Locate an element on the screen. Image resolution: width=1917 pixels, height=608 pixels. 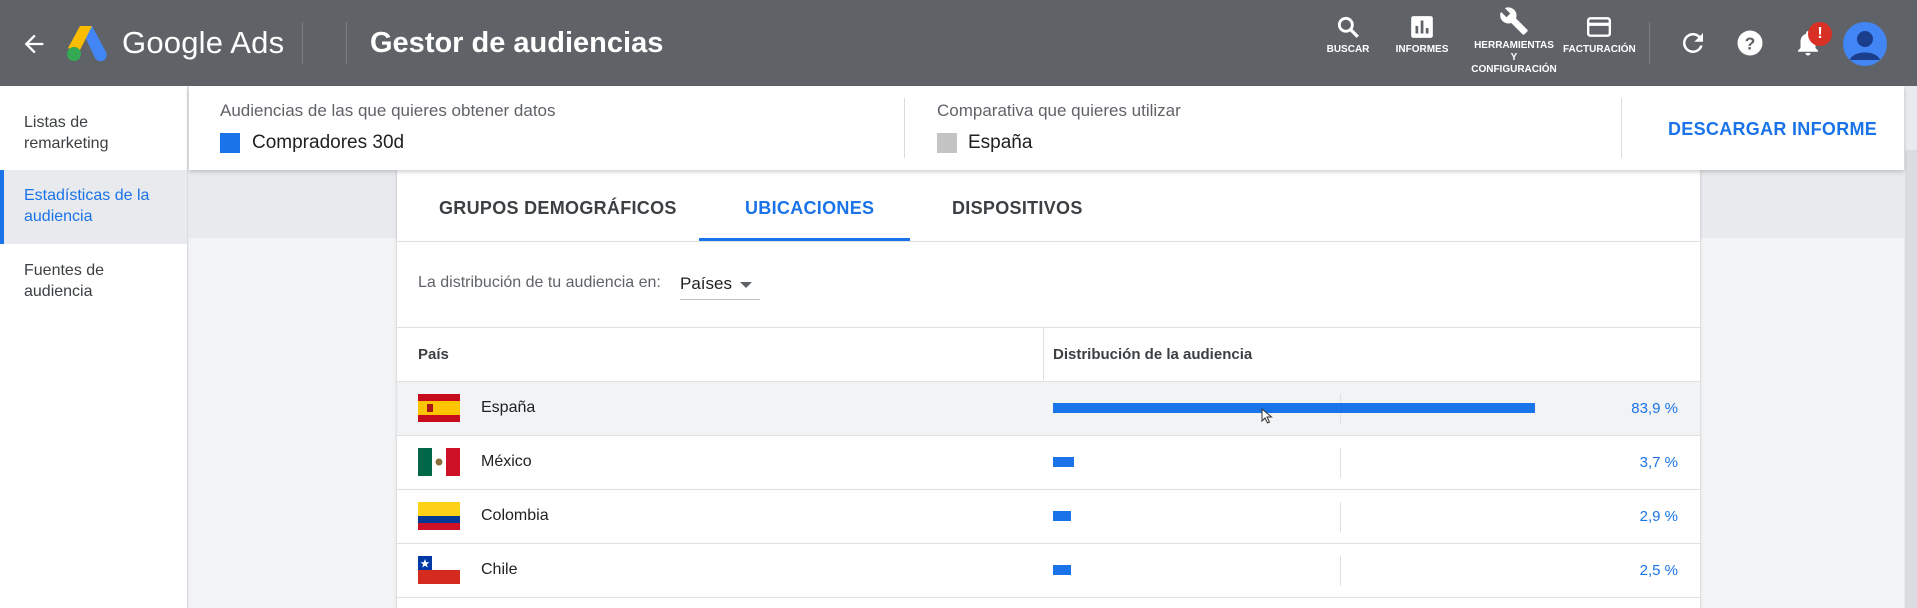
credit-card-icon is located at coordinates (1599, 27).